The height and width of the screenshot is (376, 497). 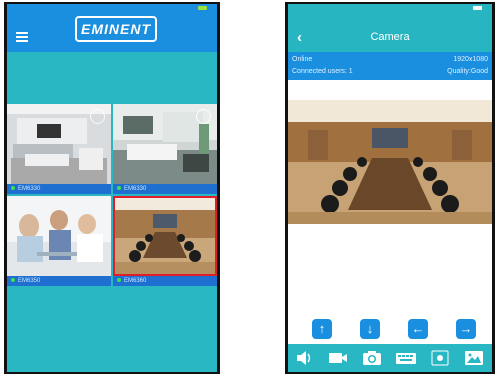 I want to click on camera-name-bar: EM6350, so click(x=59, y=281).